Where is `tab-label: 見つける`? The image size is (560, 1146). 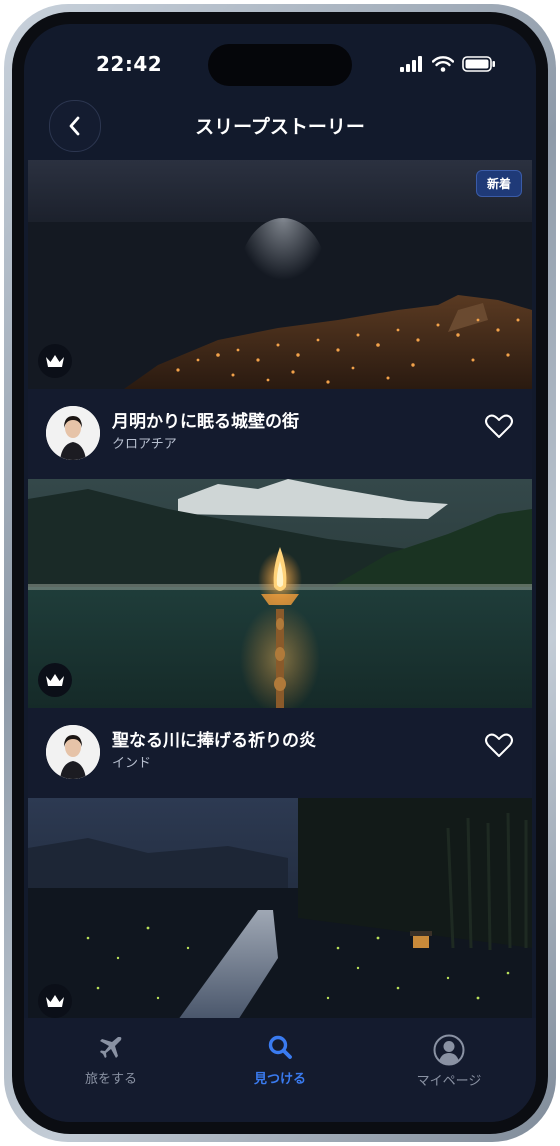
tab-label: 見つける is located at coordinates (279, 1079).